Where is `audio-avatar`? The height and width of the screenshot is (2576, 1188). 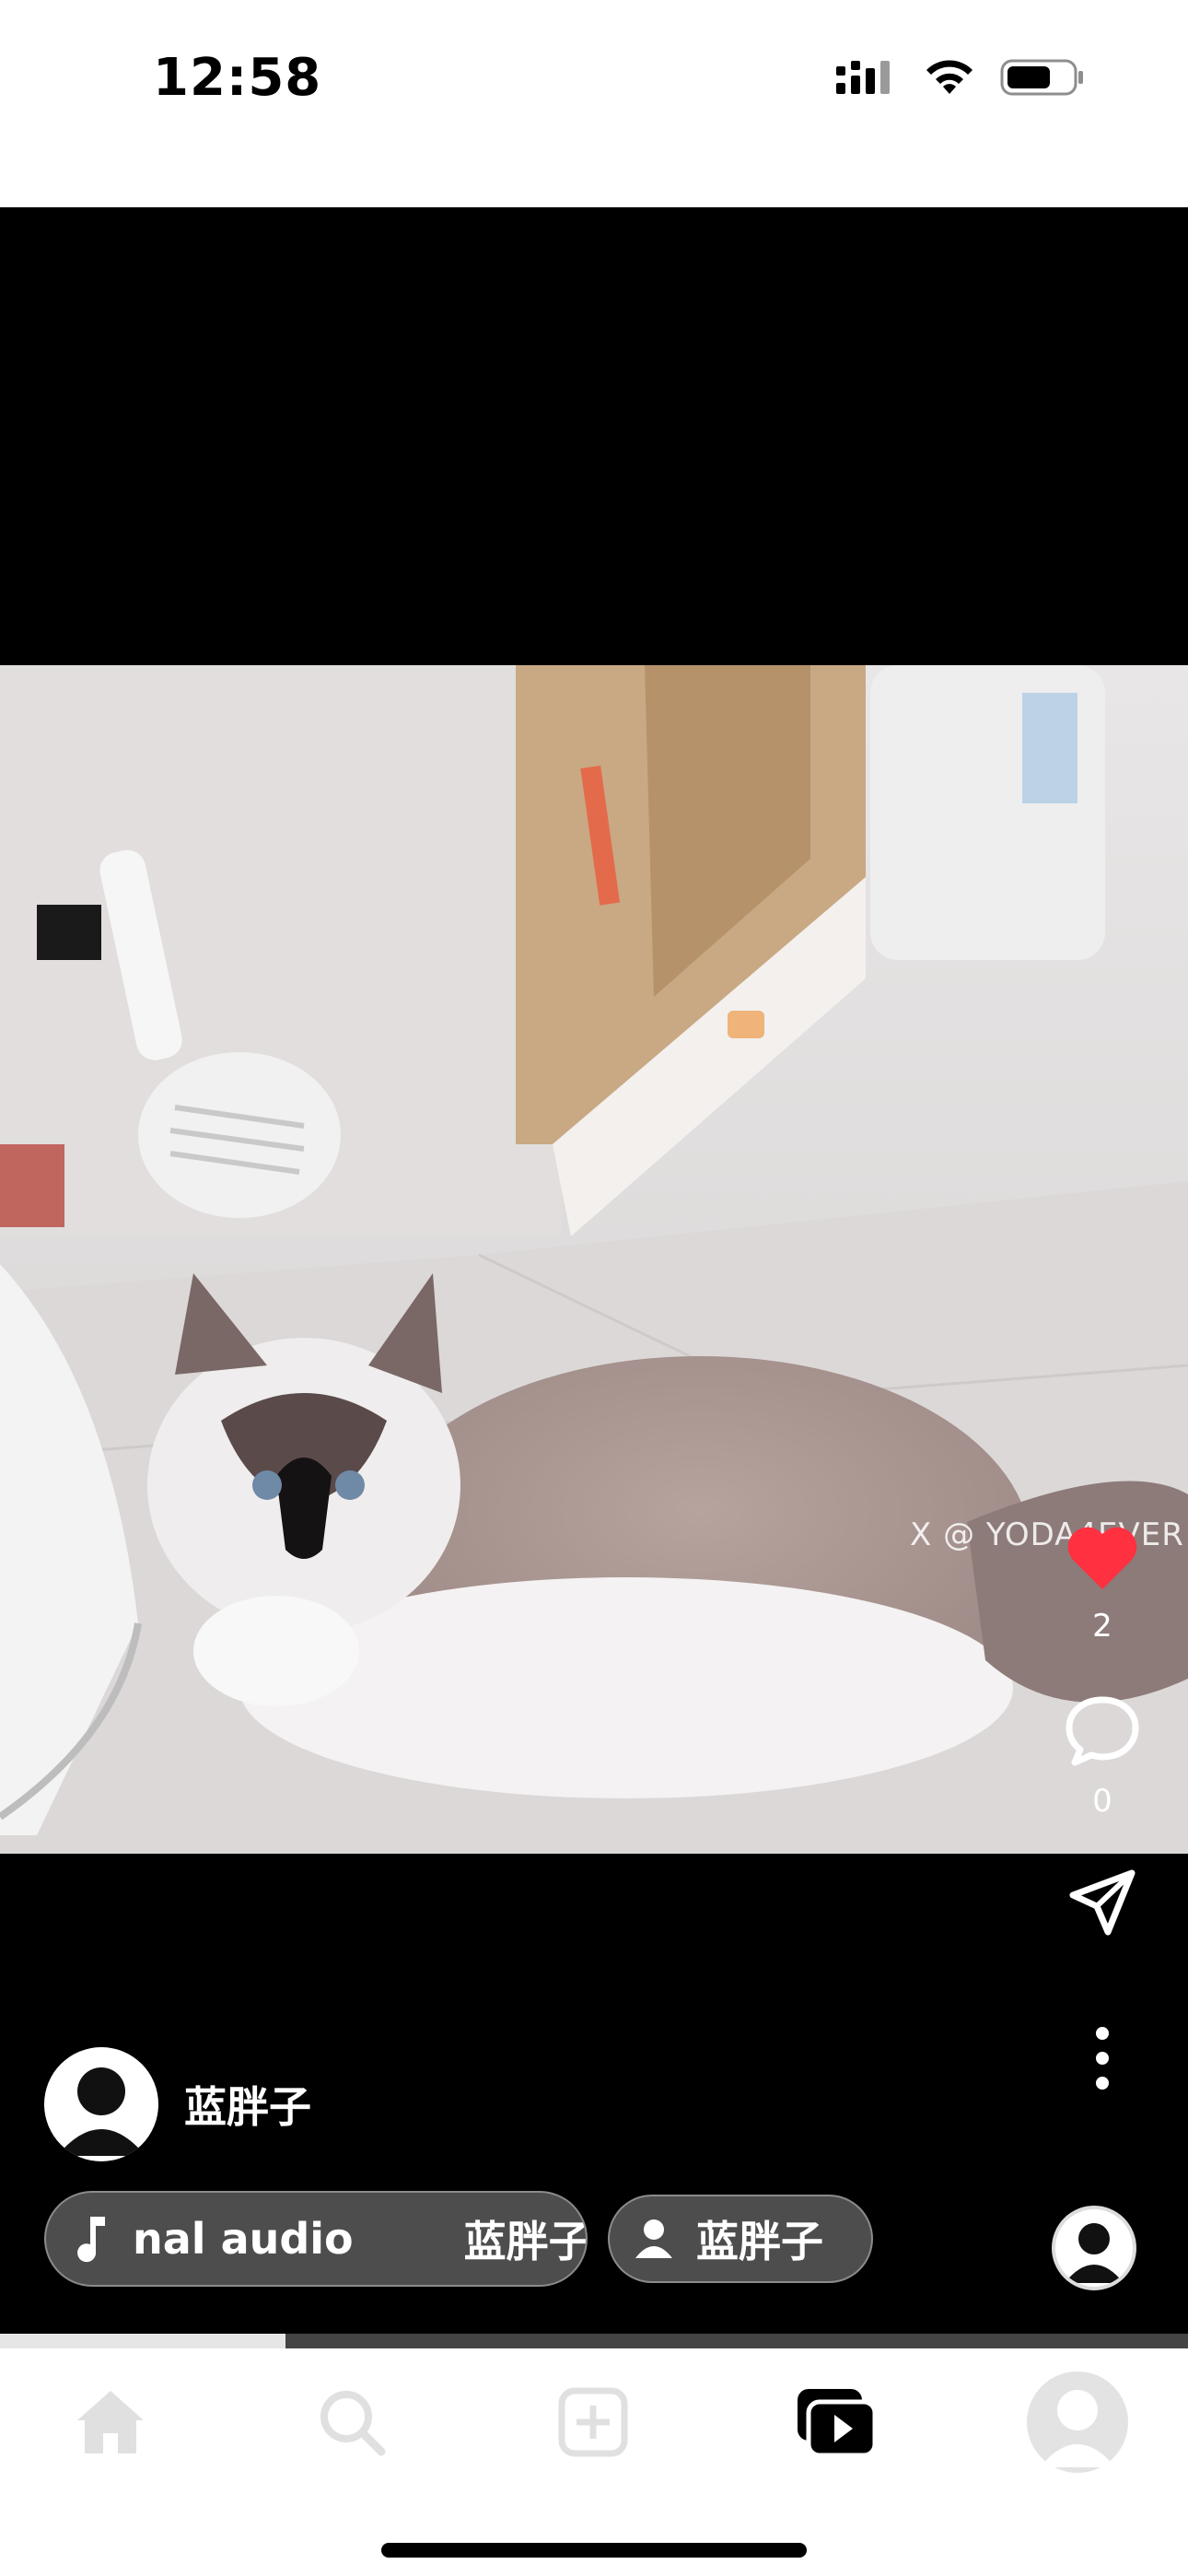
audio-avatar is located at coordinates (1094, 2248).